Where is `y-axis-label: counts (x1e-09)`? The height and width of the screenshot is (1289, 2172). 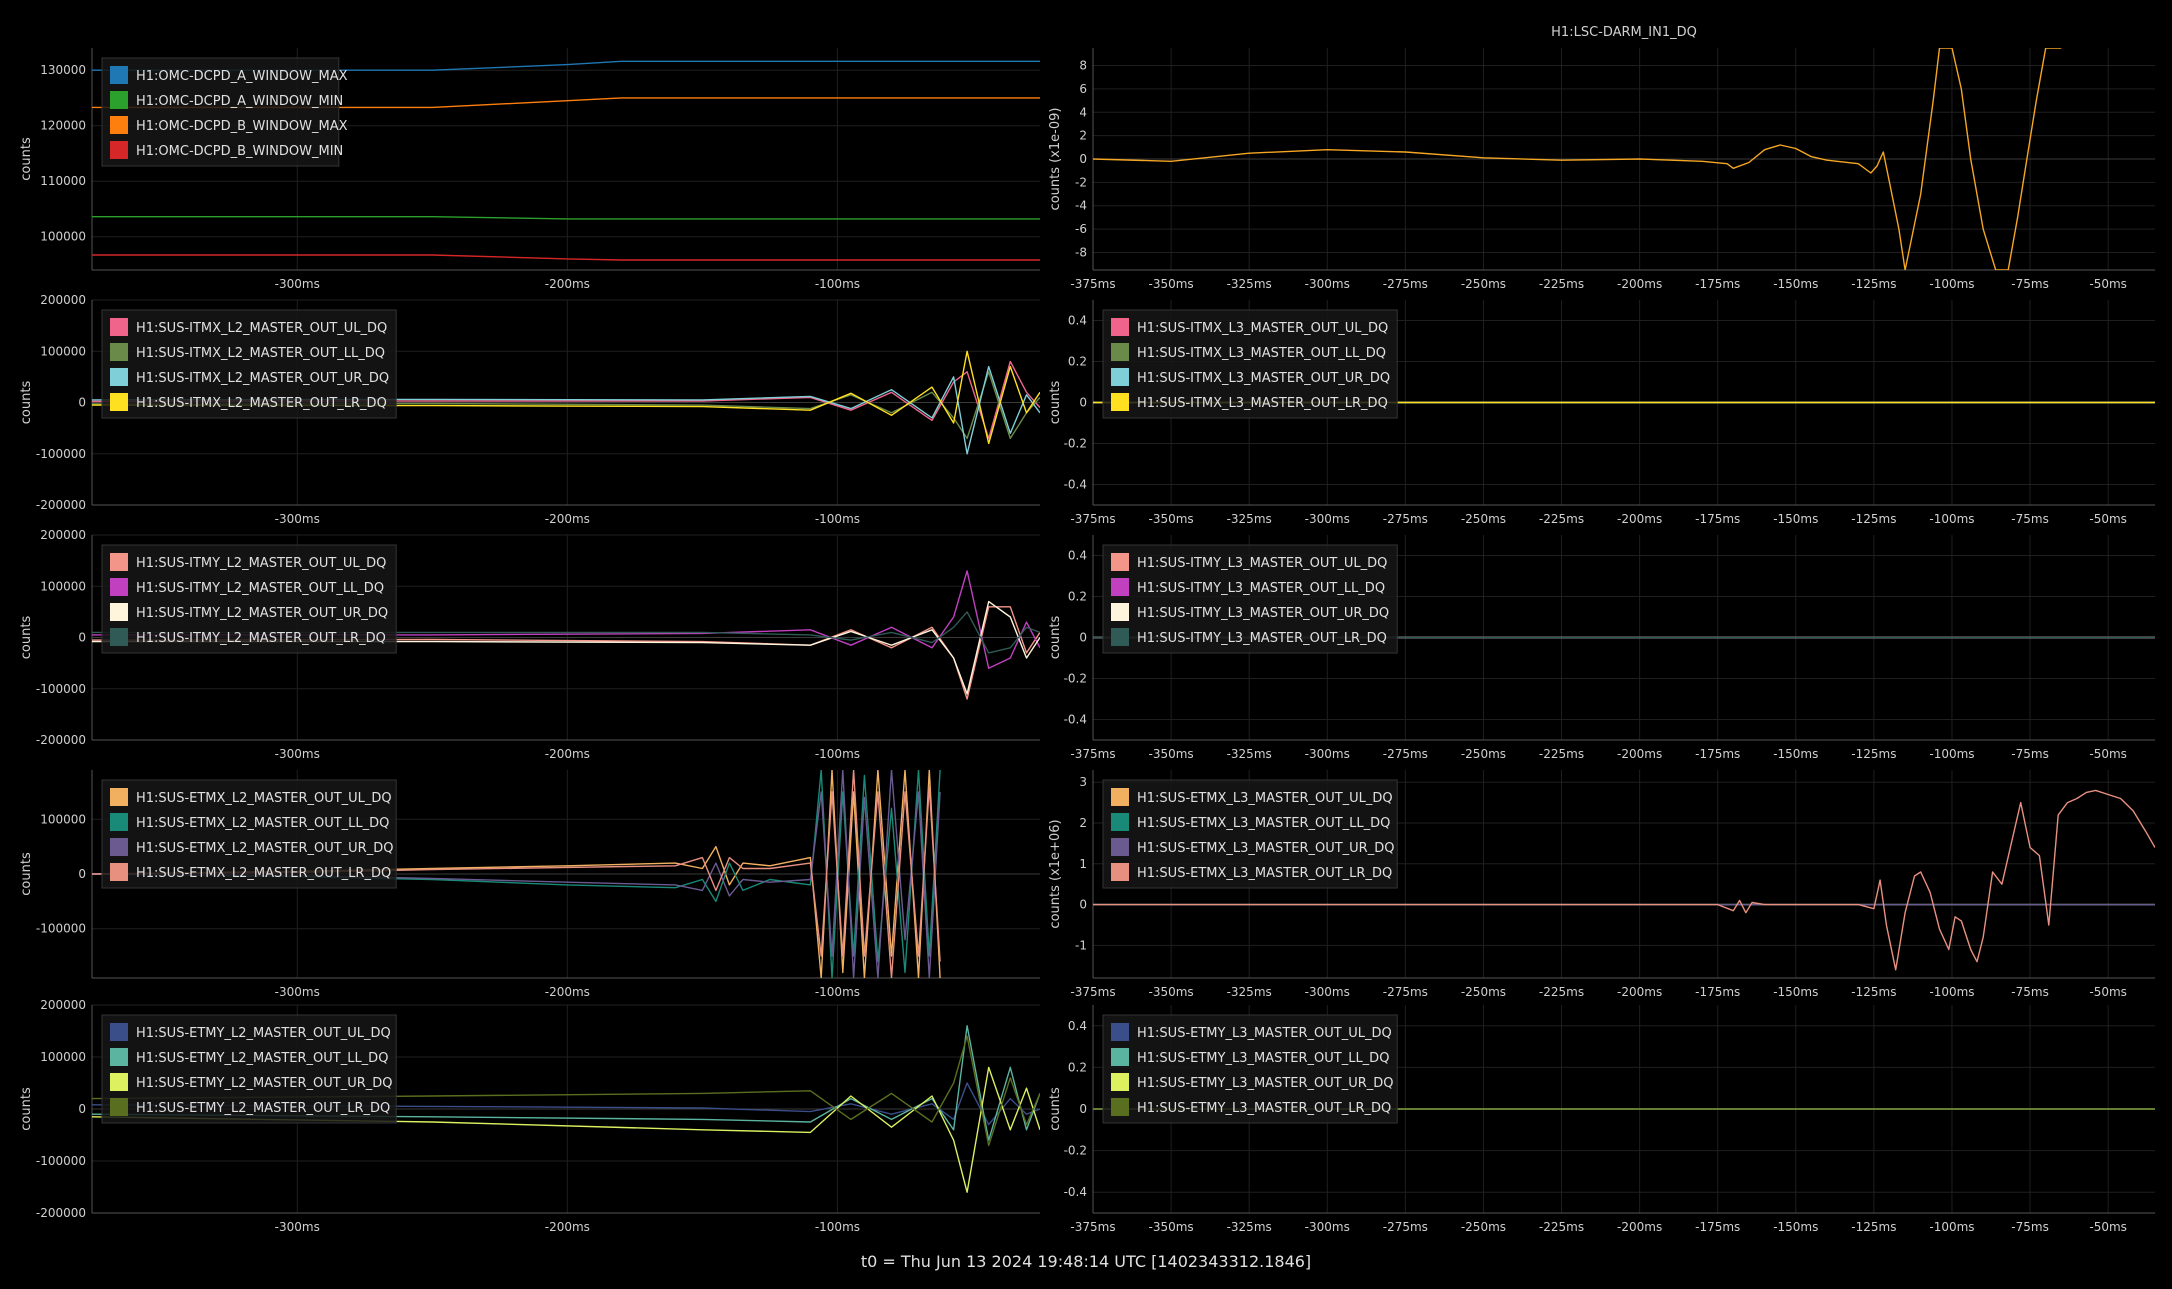
y-axis-label: counts (x1e-09) is located at coordinates (1055, 159).